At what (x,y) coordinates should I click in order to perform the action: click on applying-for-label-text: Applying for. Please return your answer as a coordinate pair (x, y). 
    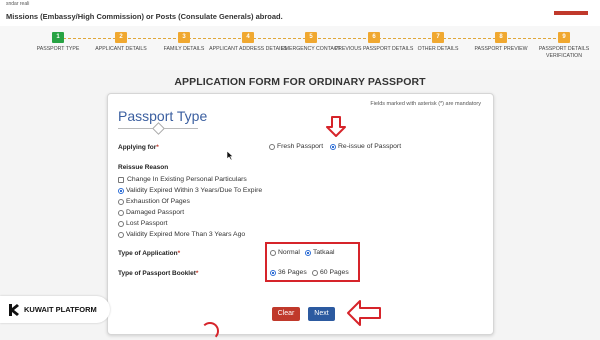
    Looking at the image, I should click on (137, 147).